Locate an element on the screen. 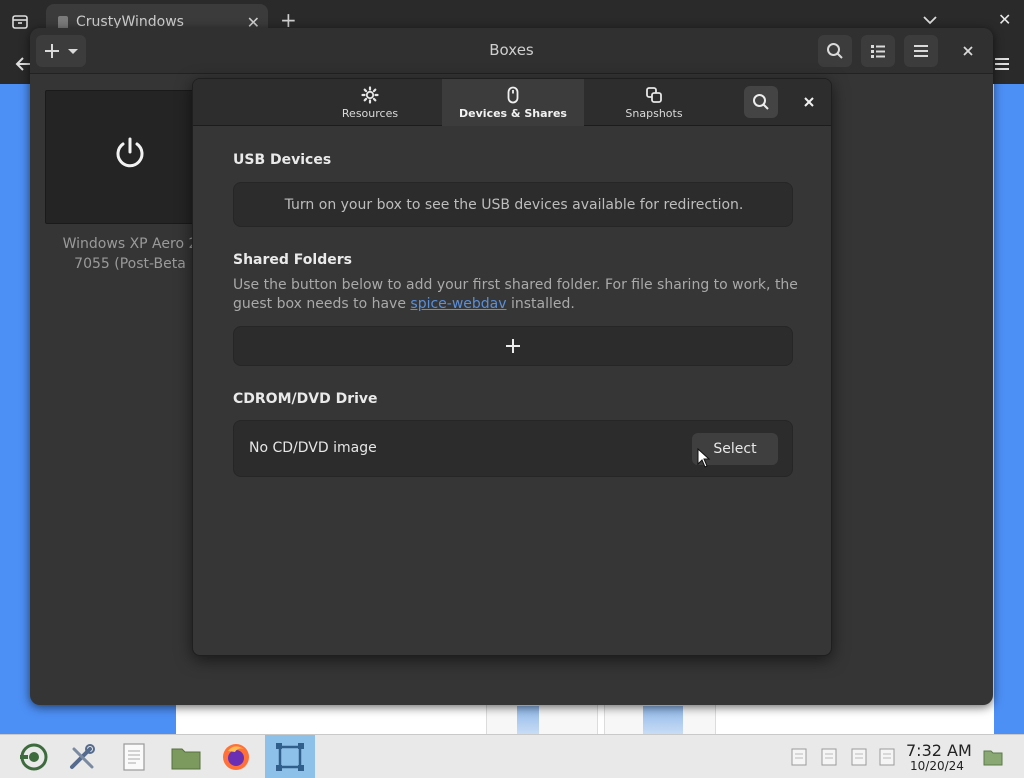  search-button is located at coordinates (835, 51).